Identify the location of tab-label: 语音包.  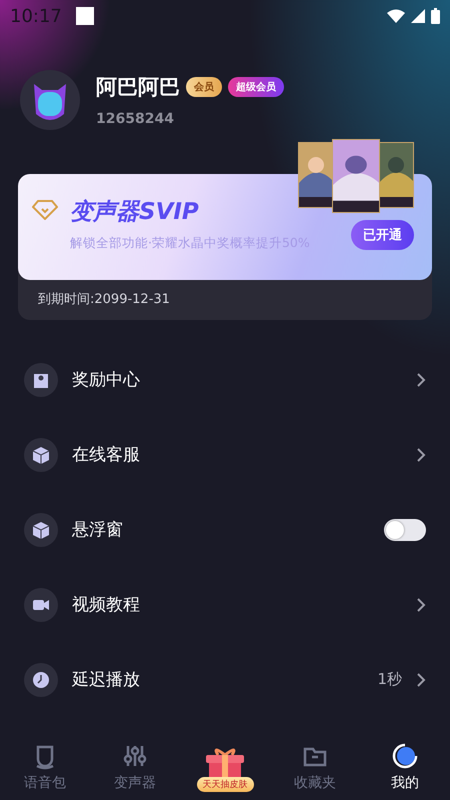
(45, 783).